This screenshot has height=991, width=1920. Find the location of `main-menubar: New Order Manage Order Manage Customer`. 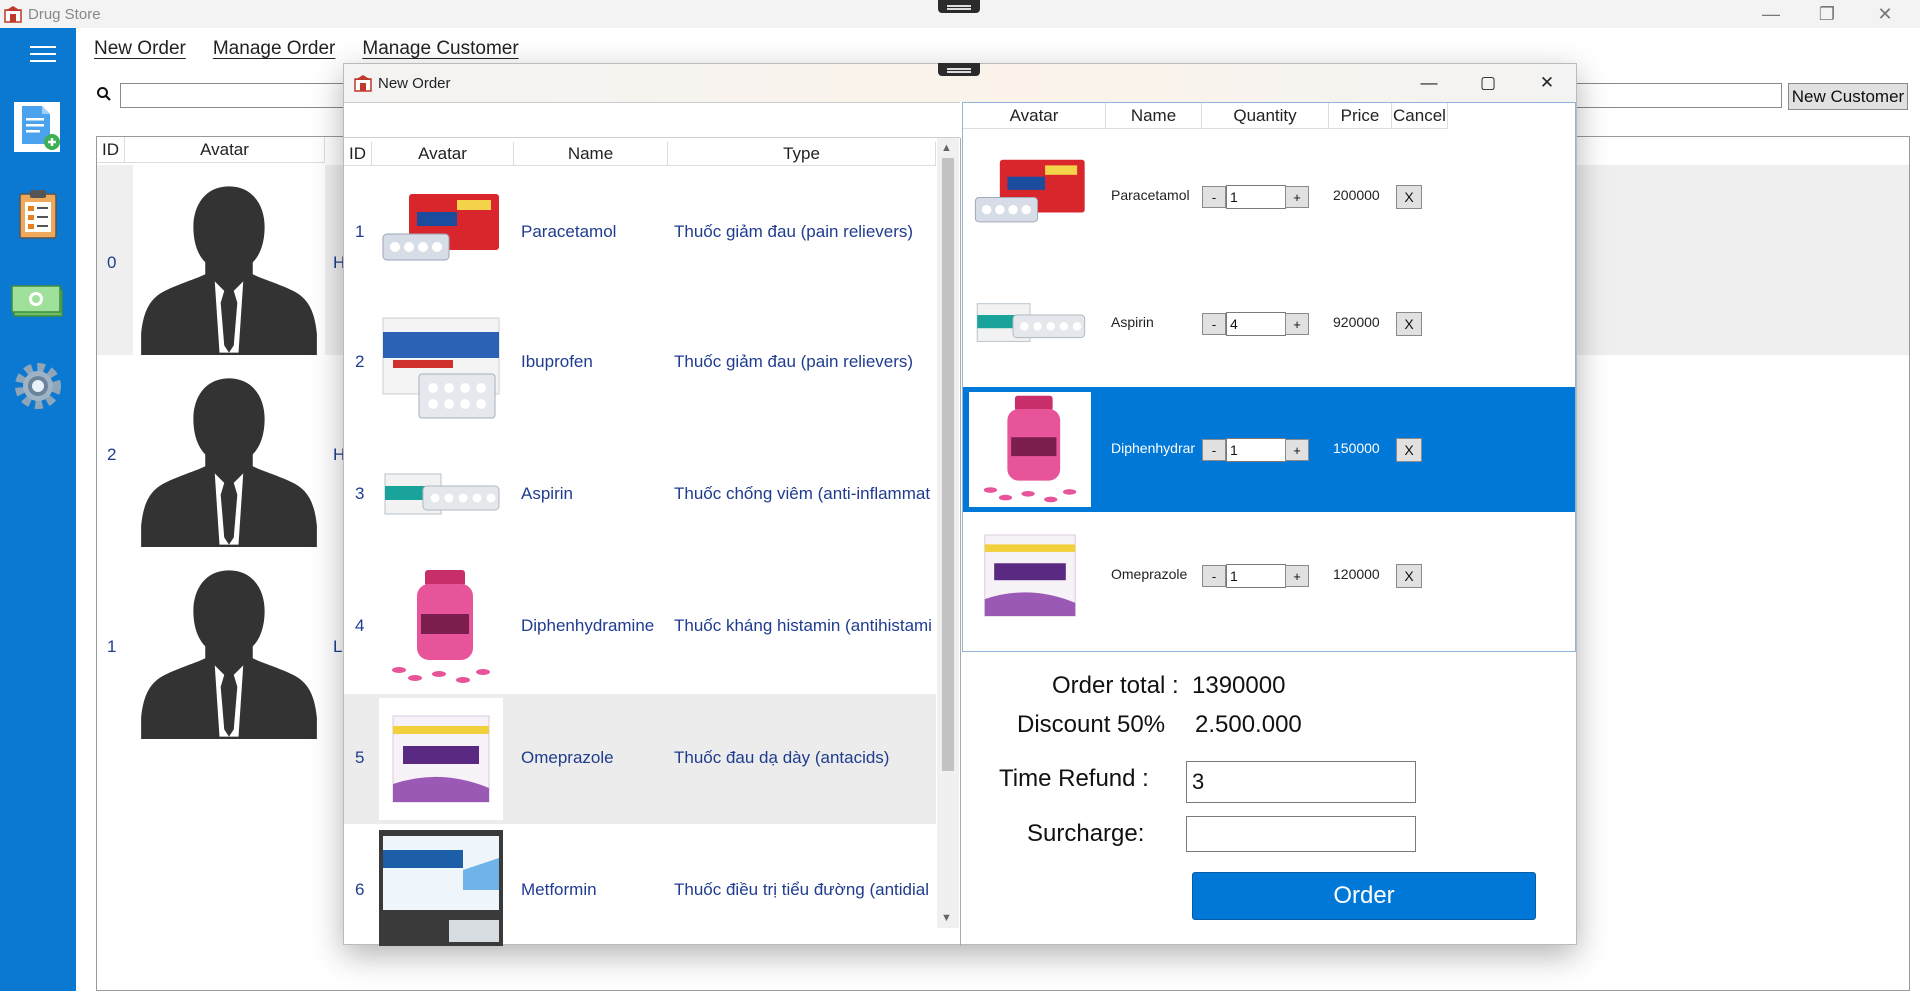

main-menubar: New Order Manage Order Manage Customer is located at coordinates (306, 49).